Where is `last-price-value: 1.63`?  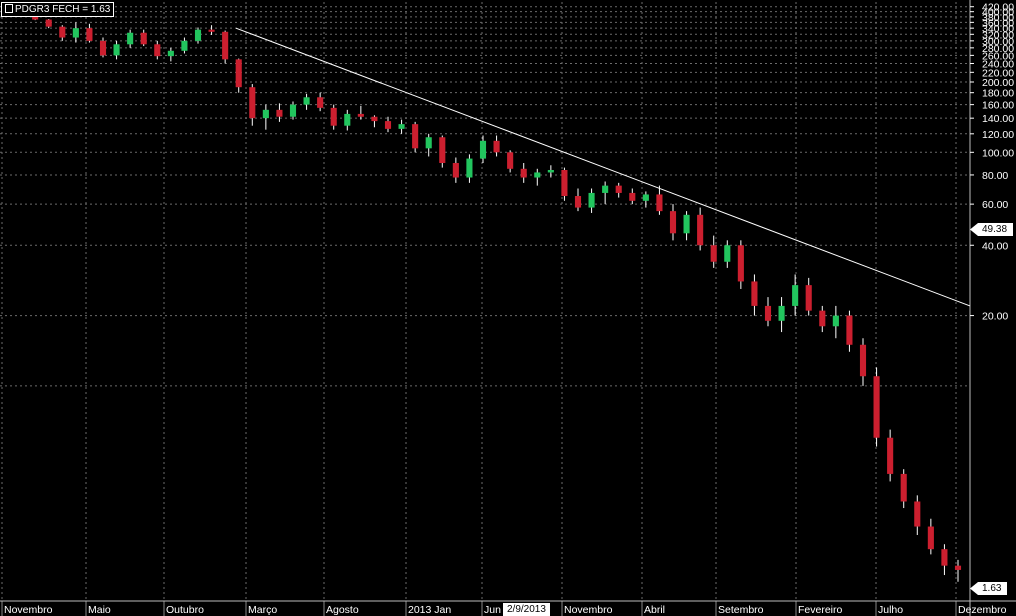 last-price-value: 1.63 is located at coordinates (992, 588).